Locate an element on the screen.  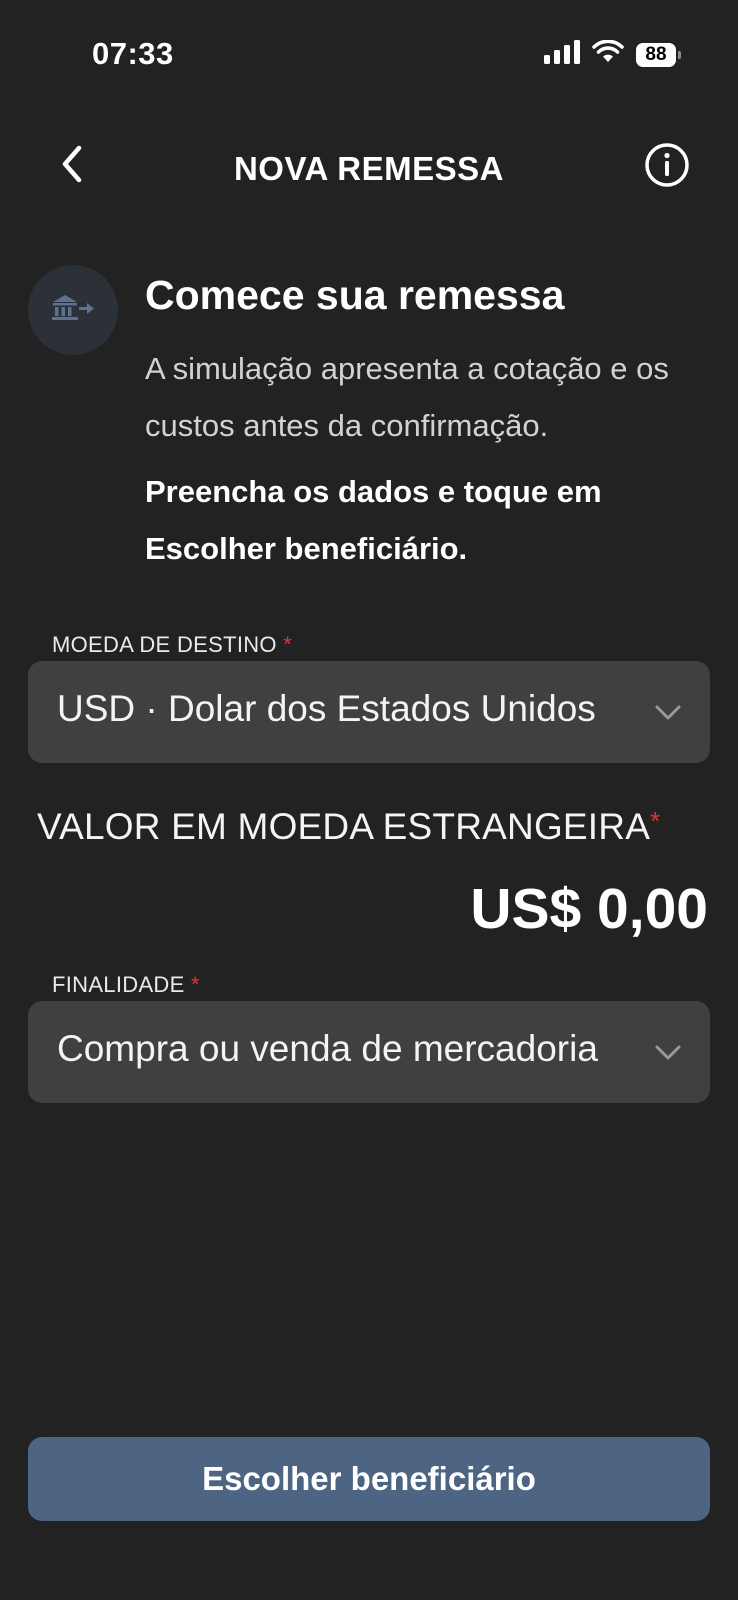
status-time: 07:33 is located at coordinates (133, 53).